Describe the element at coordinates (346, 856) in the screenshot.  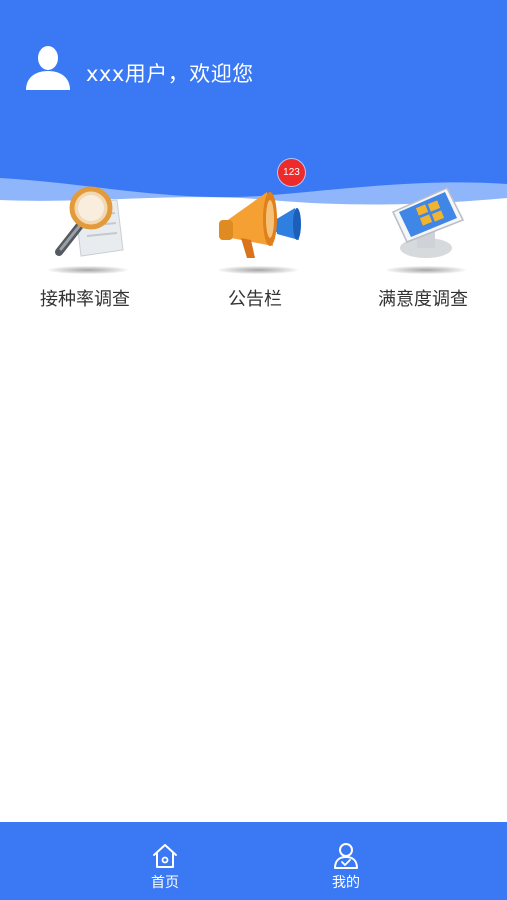
I see `profile-icon` at that location.